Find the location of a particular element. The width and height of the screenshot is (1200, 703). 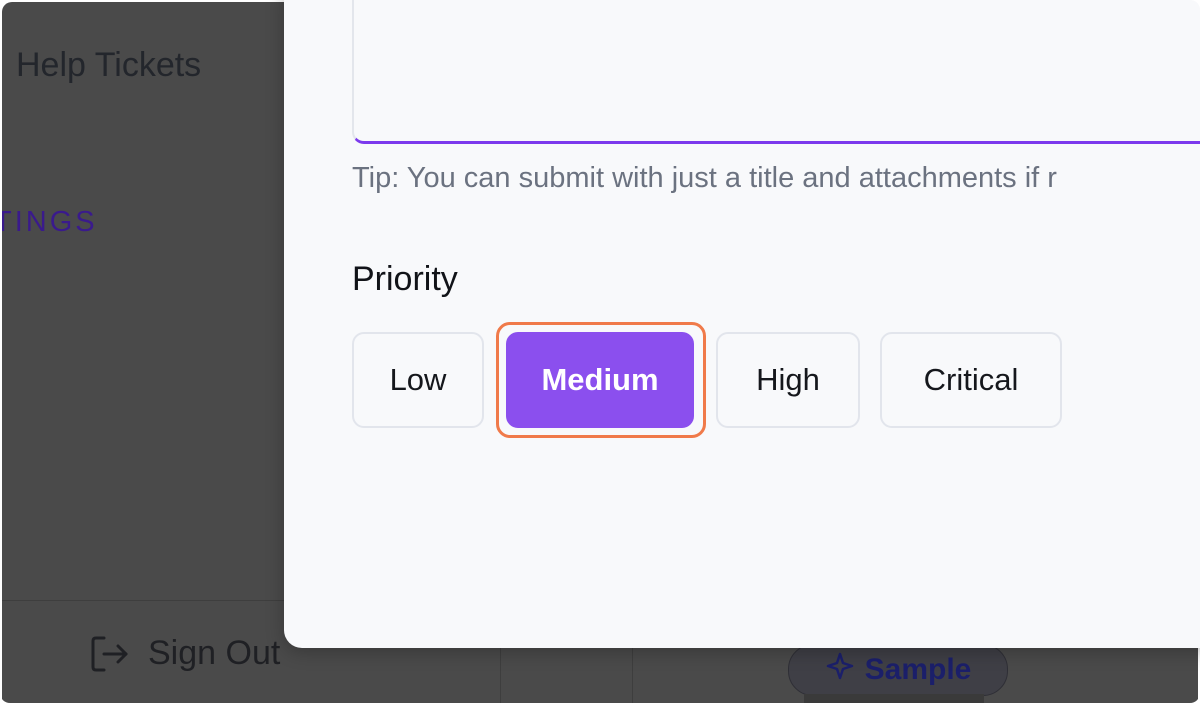

description-textarea is located at coordinates (776, 72).